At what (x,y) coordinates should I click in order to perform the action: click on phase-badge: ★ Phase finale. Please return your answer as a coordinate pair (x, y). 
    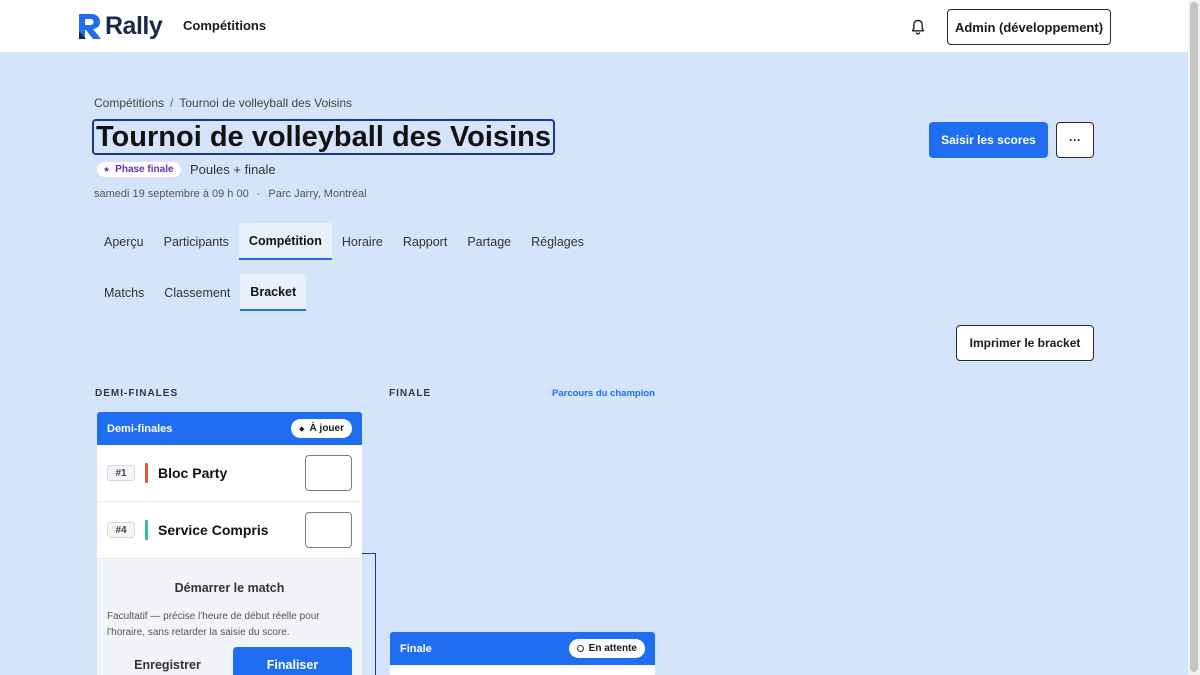
    Looking at the image, I should click on (139, 169).